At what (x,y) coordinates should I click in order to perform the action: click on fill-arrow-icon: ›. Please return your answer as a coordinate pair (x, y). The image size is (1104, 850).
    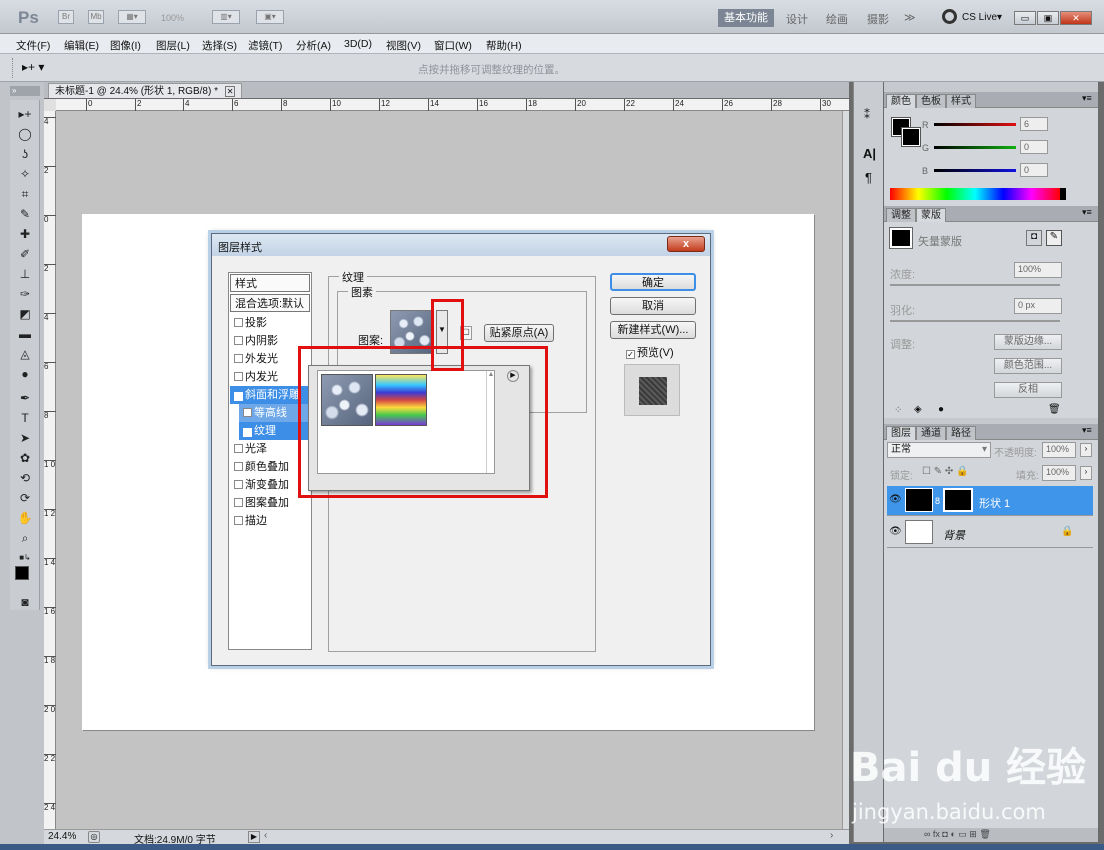
    Looking at the image, I should click on (1086, 473).